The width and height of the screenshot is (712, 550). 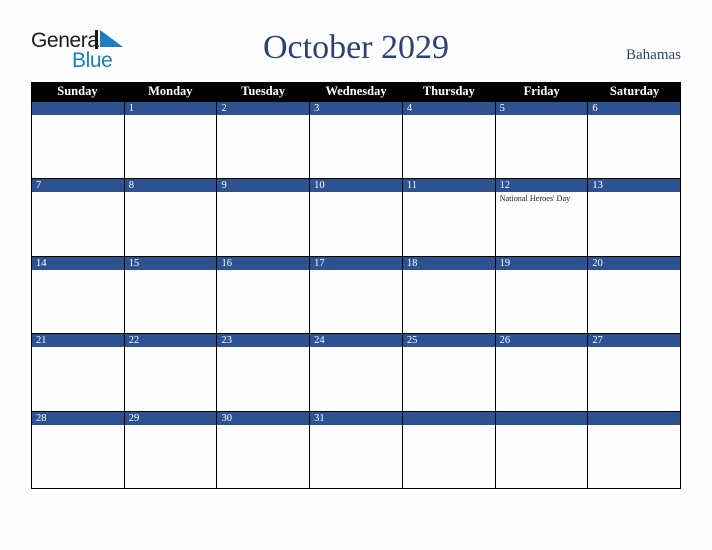 What do you see at coordinates (356, 341) in the screenshot?
I see `day-number: 24` at bounding box center [356, 341].